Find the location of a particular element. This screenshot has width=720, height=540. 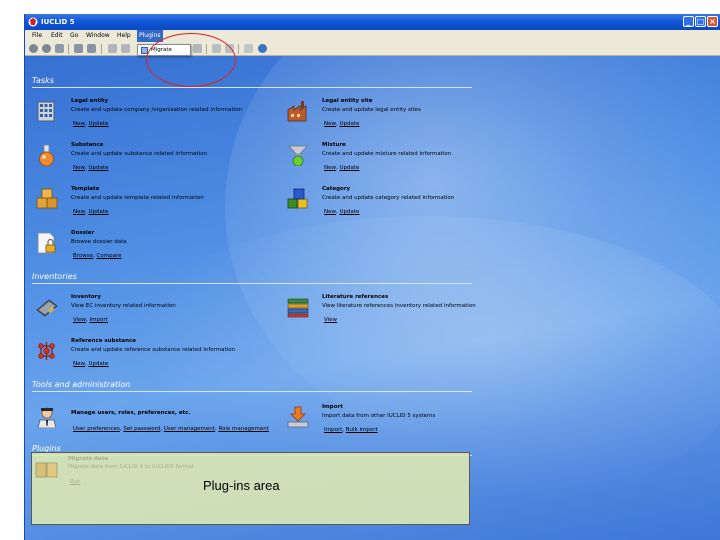

link-user-preferences: User preferences is located at coordinates (96, 429).